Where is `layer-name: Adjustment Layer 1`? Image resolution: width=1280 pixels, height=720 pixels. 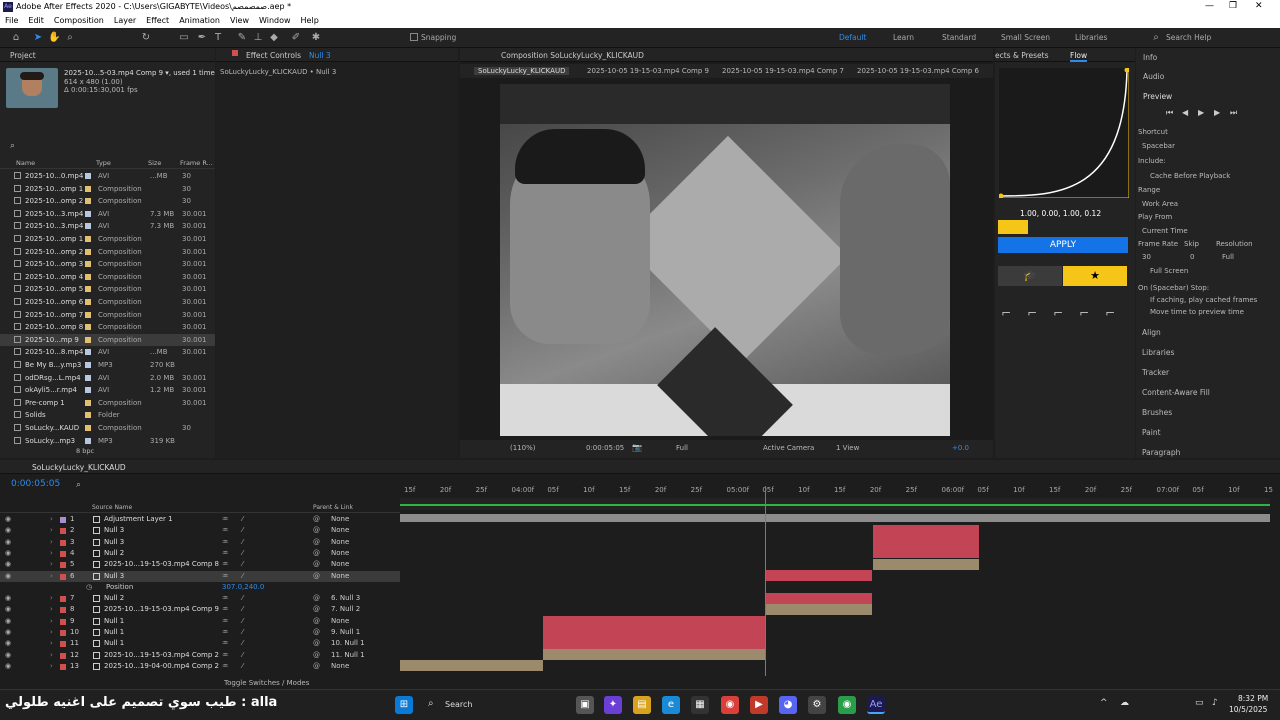 layer-name: Adjustment Layer 1 is located at coordinates (138, 519).